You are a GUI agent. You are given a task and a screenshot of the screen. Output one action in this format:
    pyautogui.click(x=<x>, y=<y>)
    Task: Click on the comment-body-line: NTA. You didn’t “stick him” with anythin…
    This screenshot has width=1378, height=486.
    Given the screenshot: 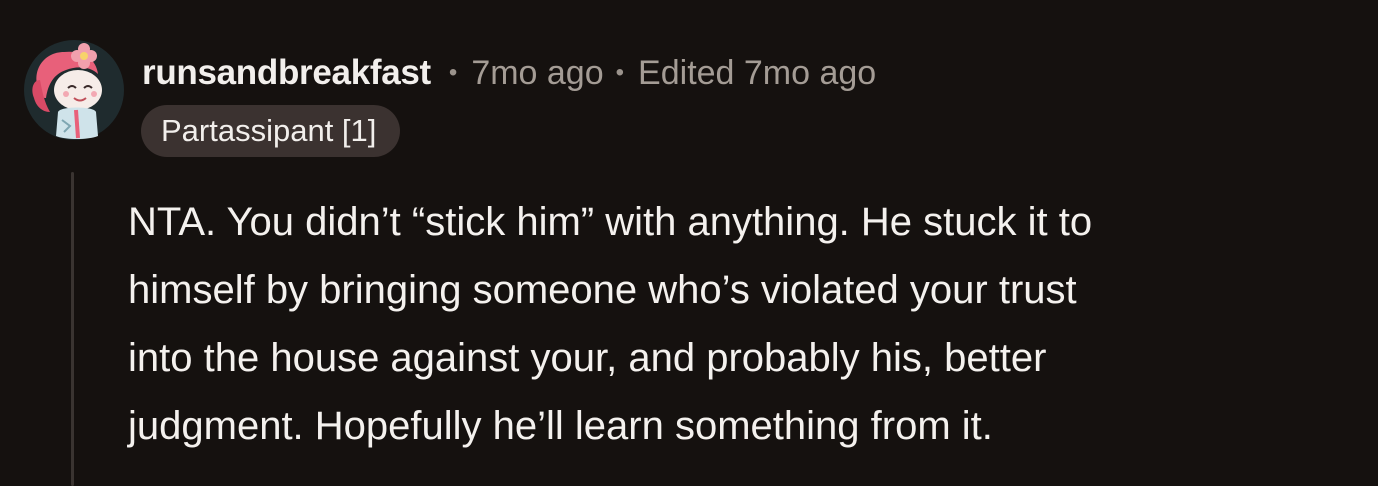 What is the action you would take?
    pyautogui.click(x=610, y=222)
    